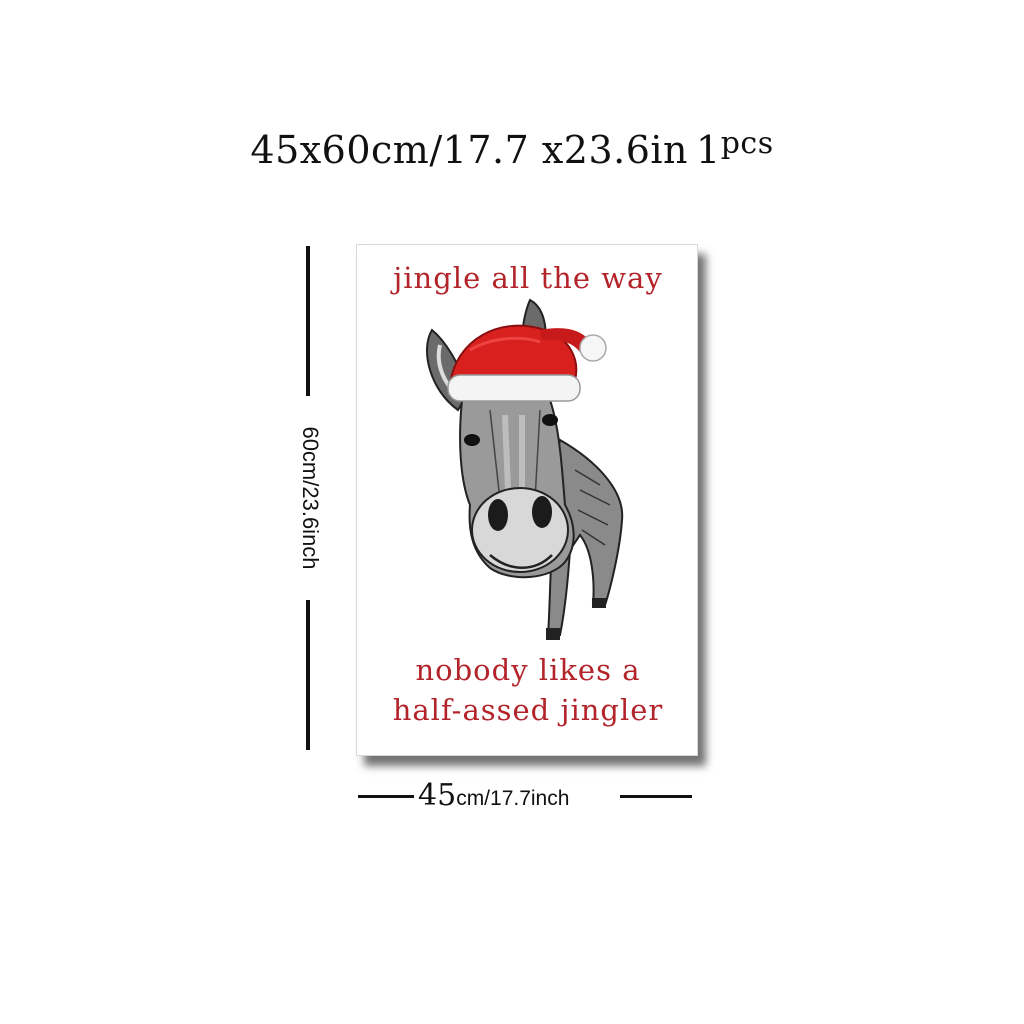  I want to click on size-headline: 45x60cm/17.7 x23.6in 1pcs, so click(512, 149).